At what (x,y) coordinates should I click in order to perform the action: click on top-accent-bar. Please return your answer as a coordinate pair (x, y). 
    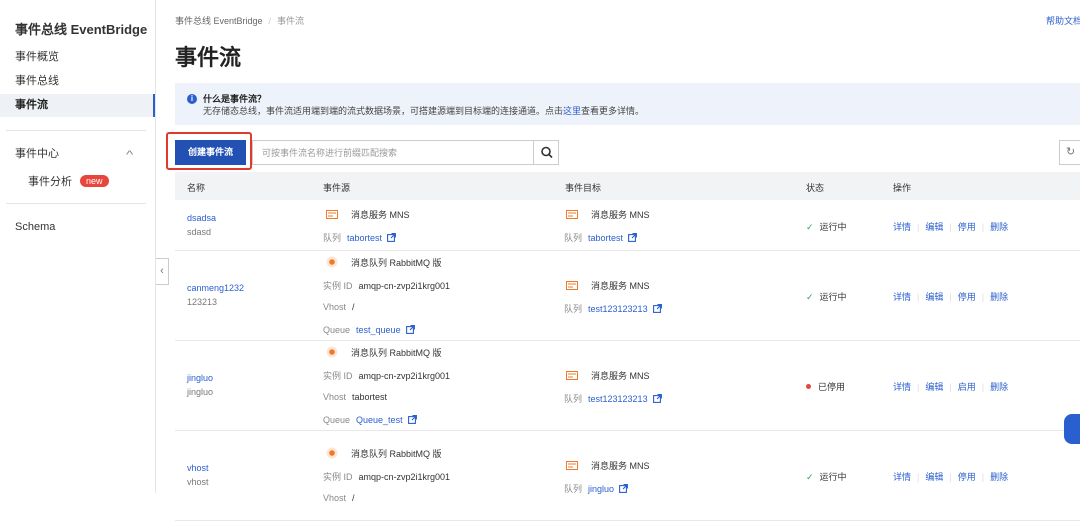
    Looking at the image, I should click on (540, 1).